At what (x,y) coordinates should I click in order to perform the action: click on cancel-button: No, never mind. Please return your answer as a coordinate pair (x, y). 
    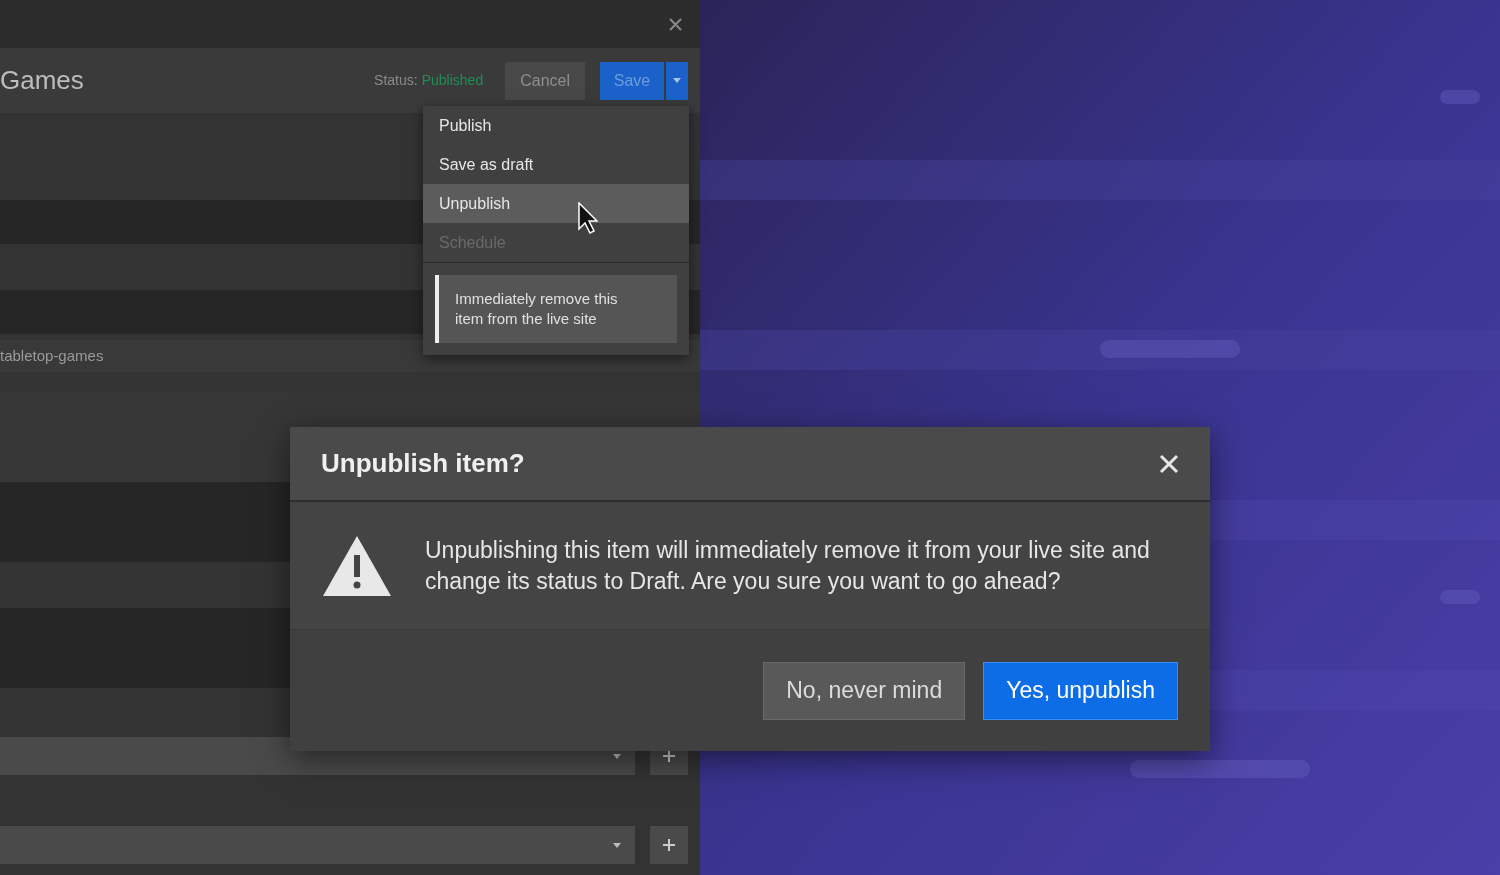
    Looking at the image, I should click on (864, 690).